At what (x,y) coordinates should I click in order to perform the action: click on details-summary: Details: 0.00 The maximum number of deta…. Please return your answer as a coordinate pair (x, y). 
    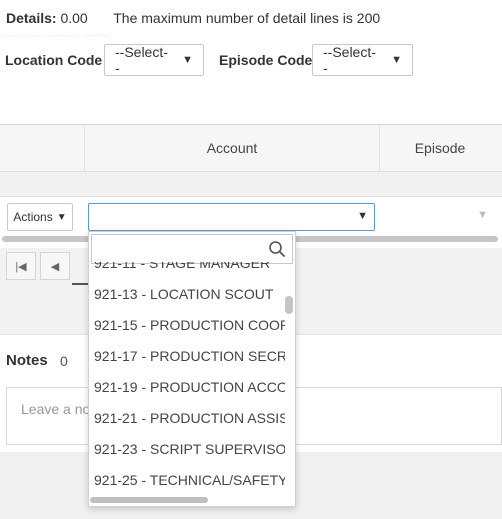
    Looking at the image, I should click on (193, 18).